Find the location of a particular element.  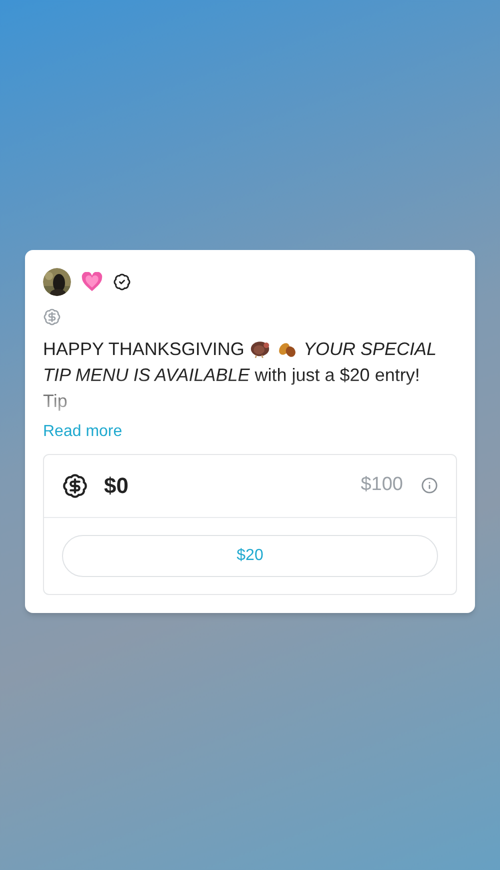

verified-icon is located at coordinates (122, 281).